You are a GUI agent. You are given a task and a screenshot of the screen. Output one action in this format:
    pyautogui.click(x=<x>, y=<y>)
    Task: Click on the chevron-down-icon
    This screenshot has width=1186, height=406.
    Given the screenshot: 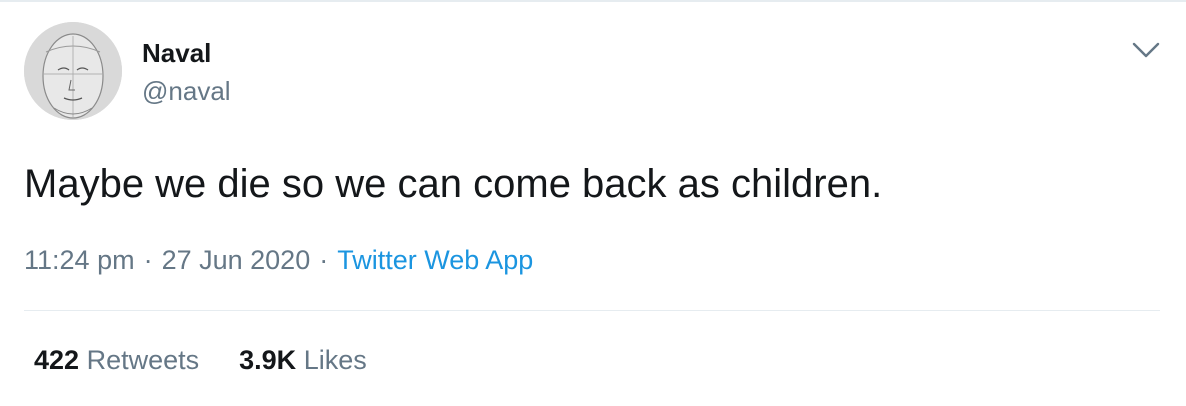 What is the action you would take?
    pyautogui.click(x=1146, y=50)
    